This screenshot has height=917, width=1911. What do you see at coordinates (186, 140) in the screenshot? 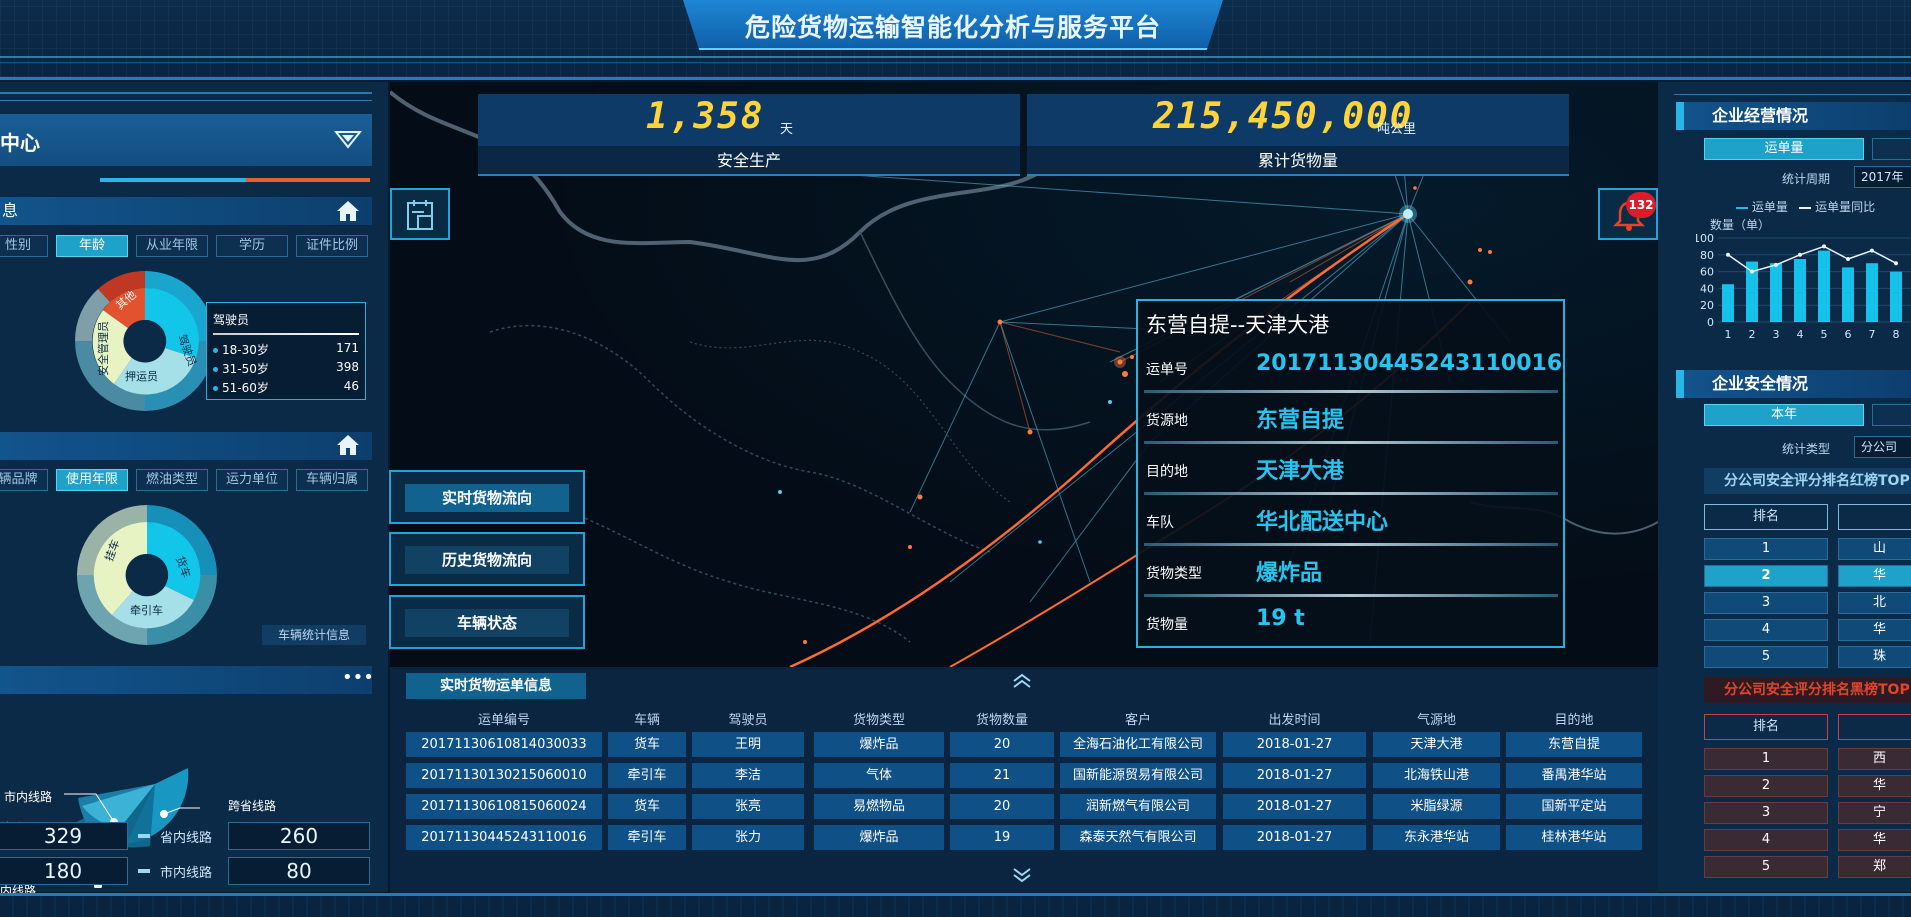
I see `center-dropdown: 中心` at bounding box center [186, 140].